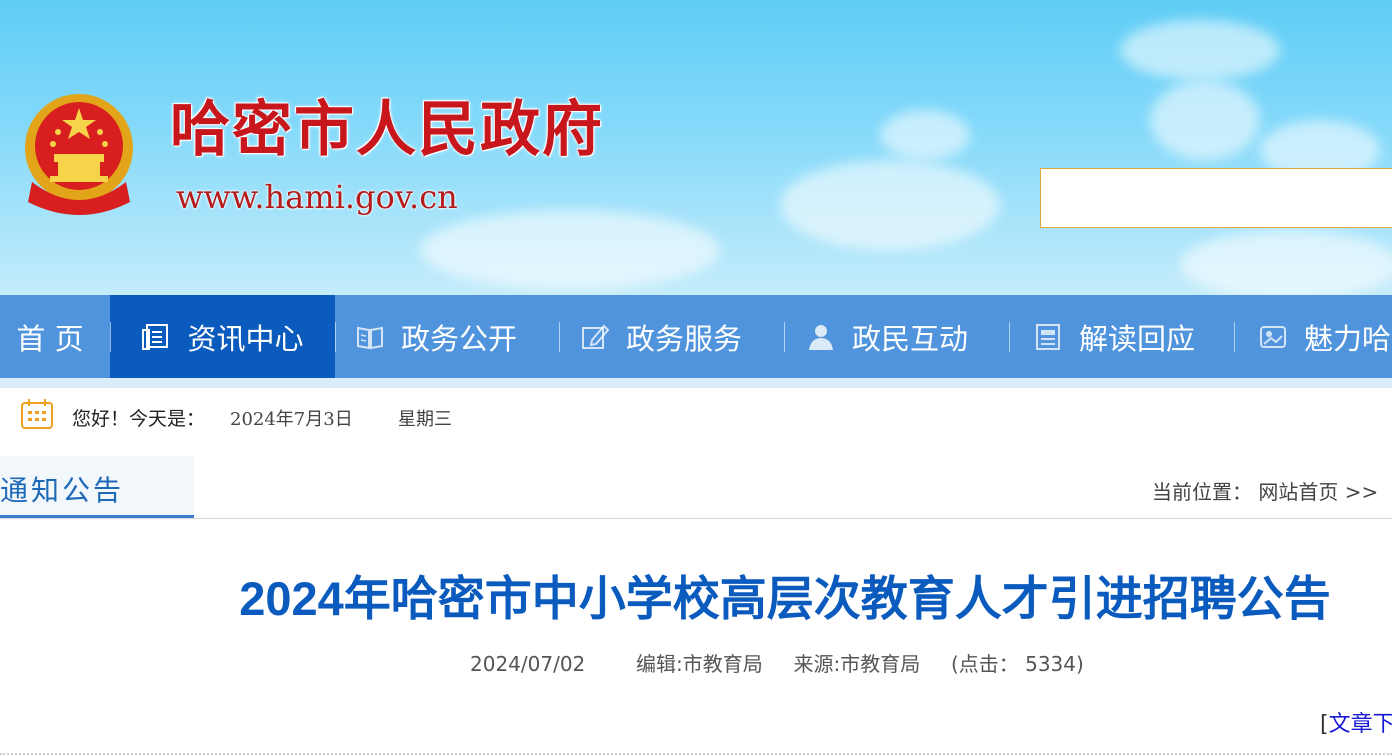 The height and width of the screenshot is (756, 1392). I want to click on article-meta: 2024/07/02 编辑:市教育局 来源:市教育局 (点击： 5334), so click(777, 662).